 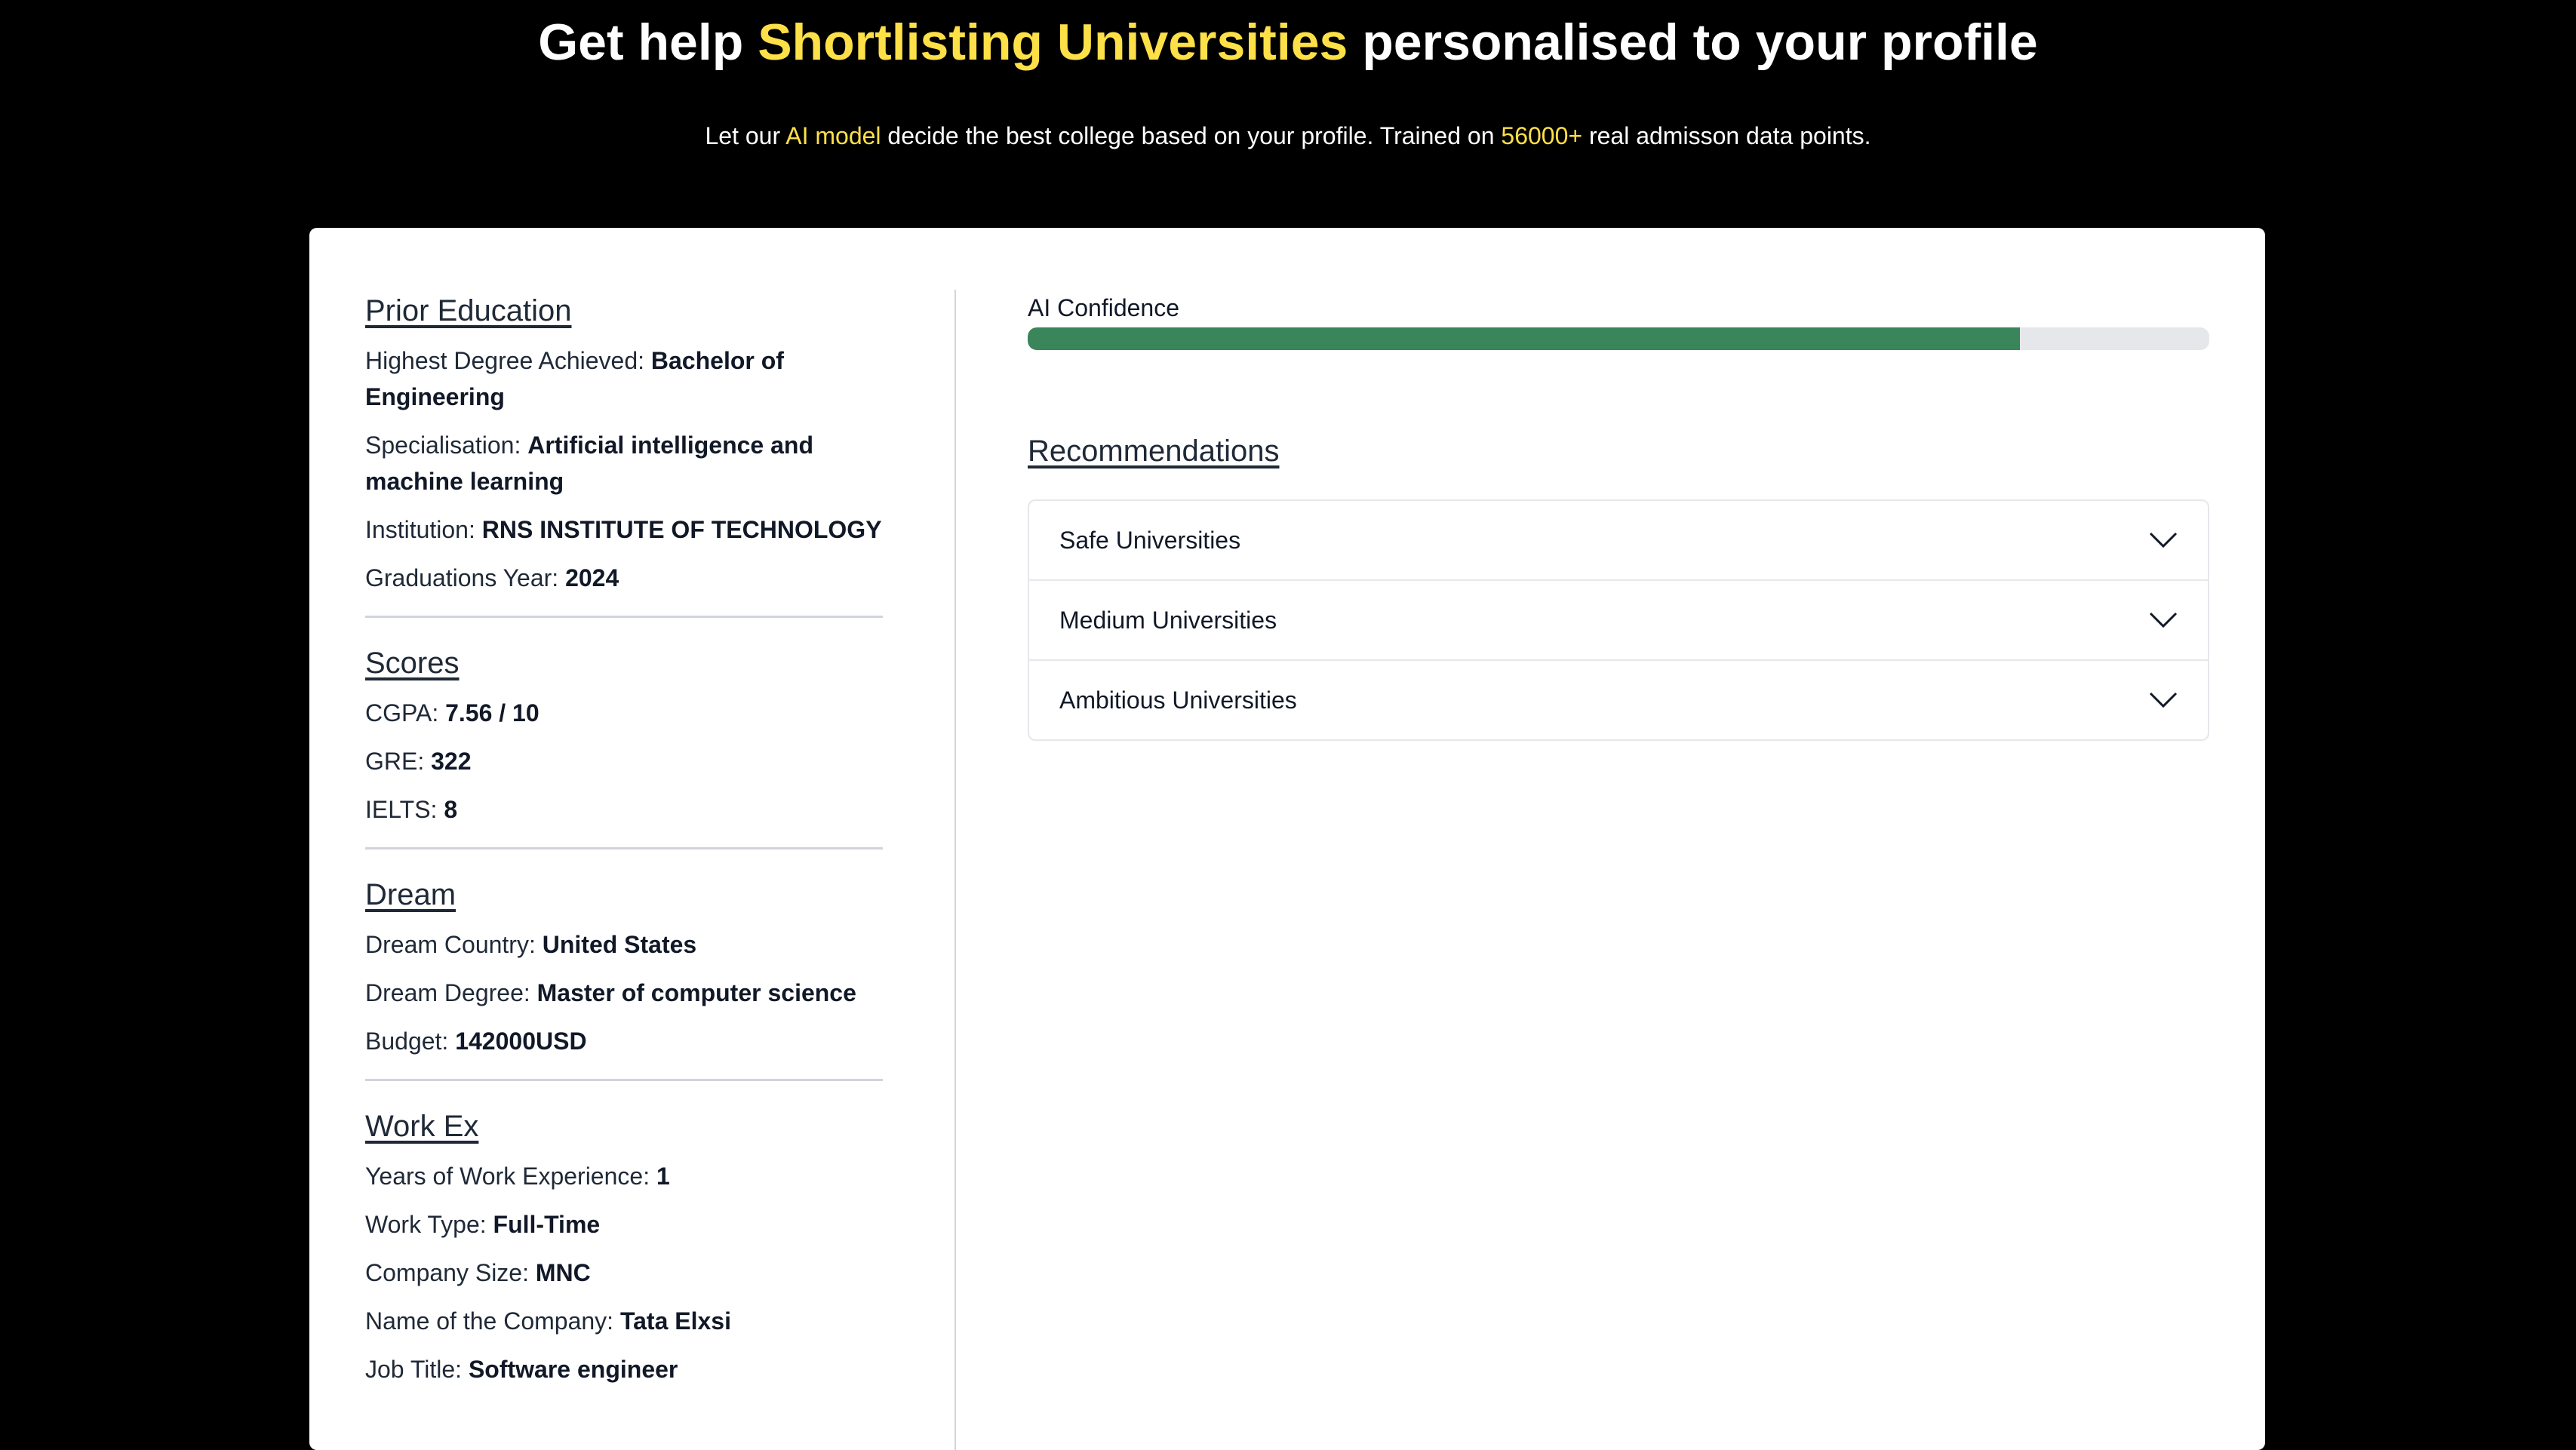 What do you see at coordinates (404, 809) in the screenshot?
I see `field-label: IELTS:` at bounding box center [404, 809].